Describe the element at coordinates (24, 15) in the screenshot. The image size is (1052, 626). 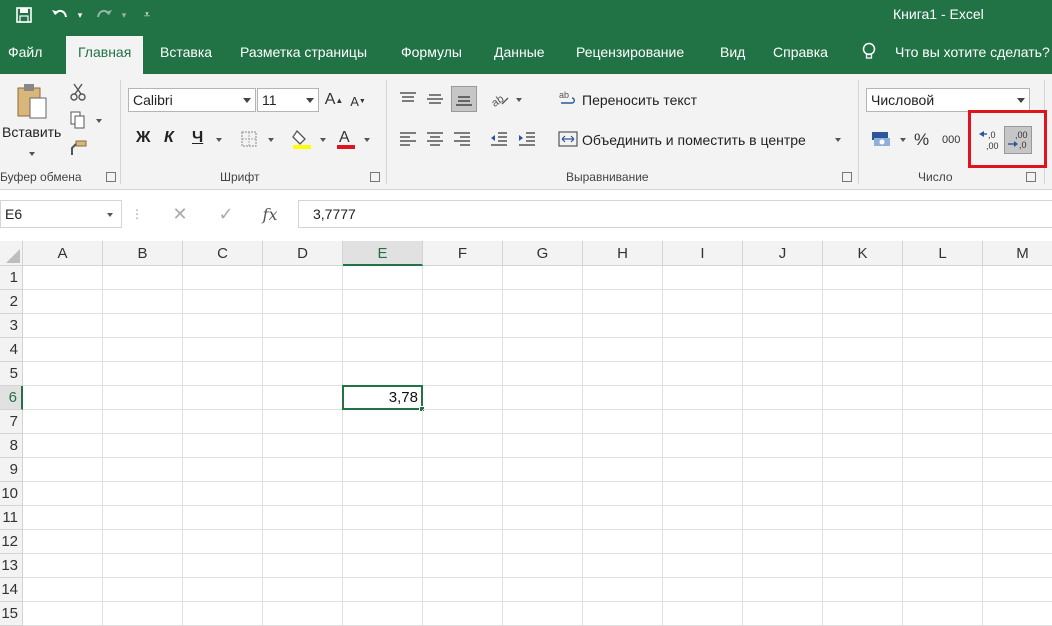
I see `save-icon` at that location.